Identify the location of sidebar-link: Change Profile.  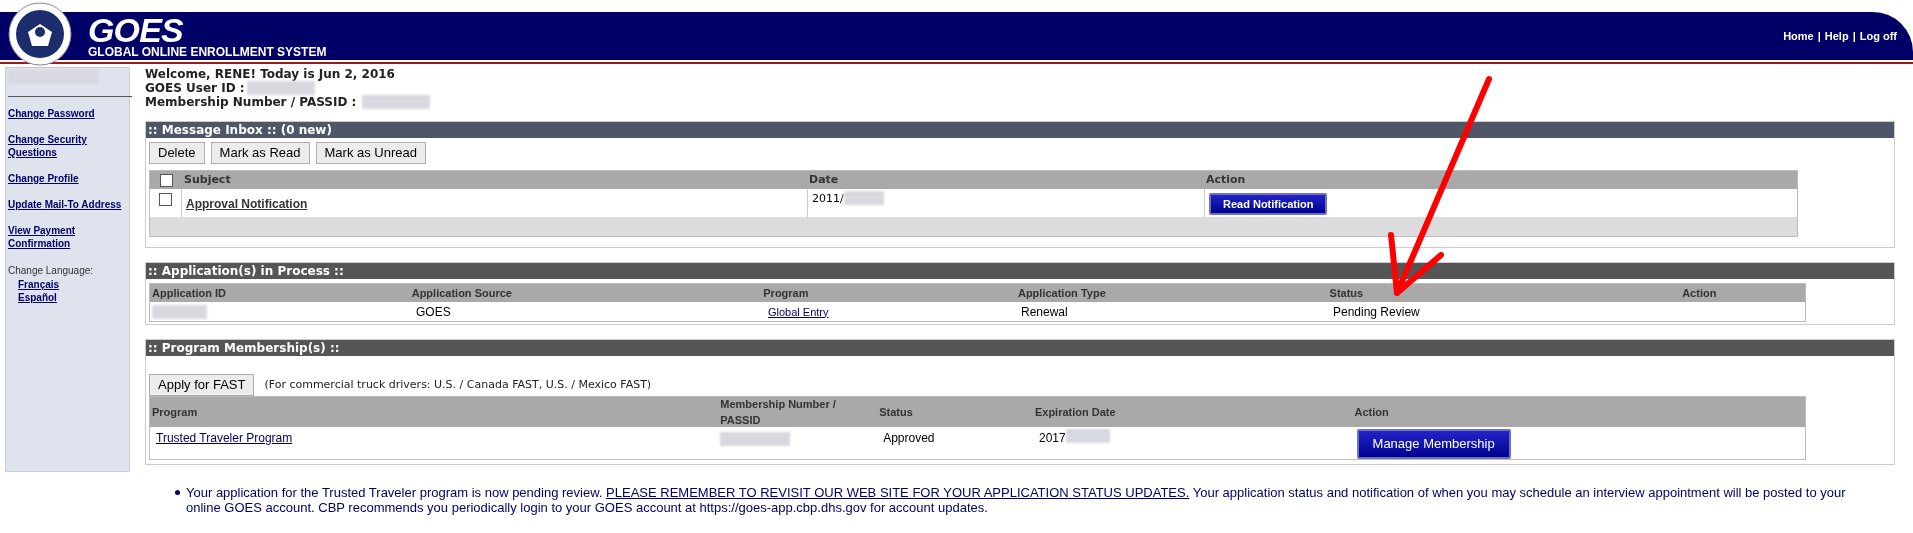
(67, 178).